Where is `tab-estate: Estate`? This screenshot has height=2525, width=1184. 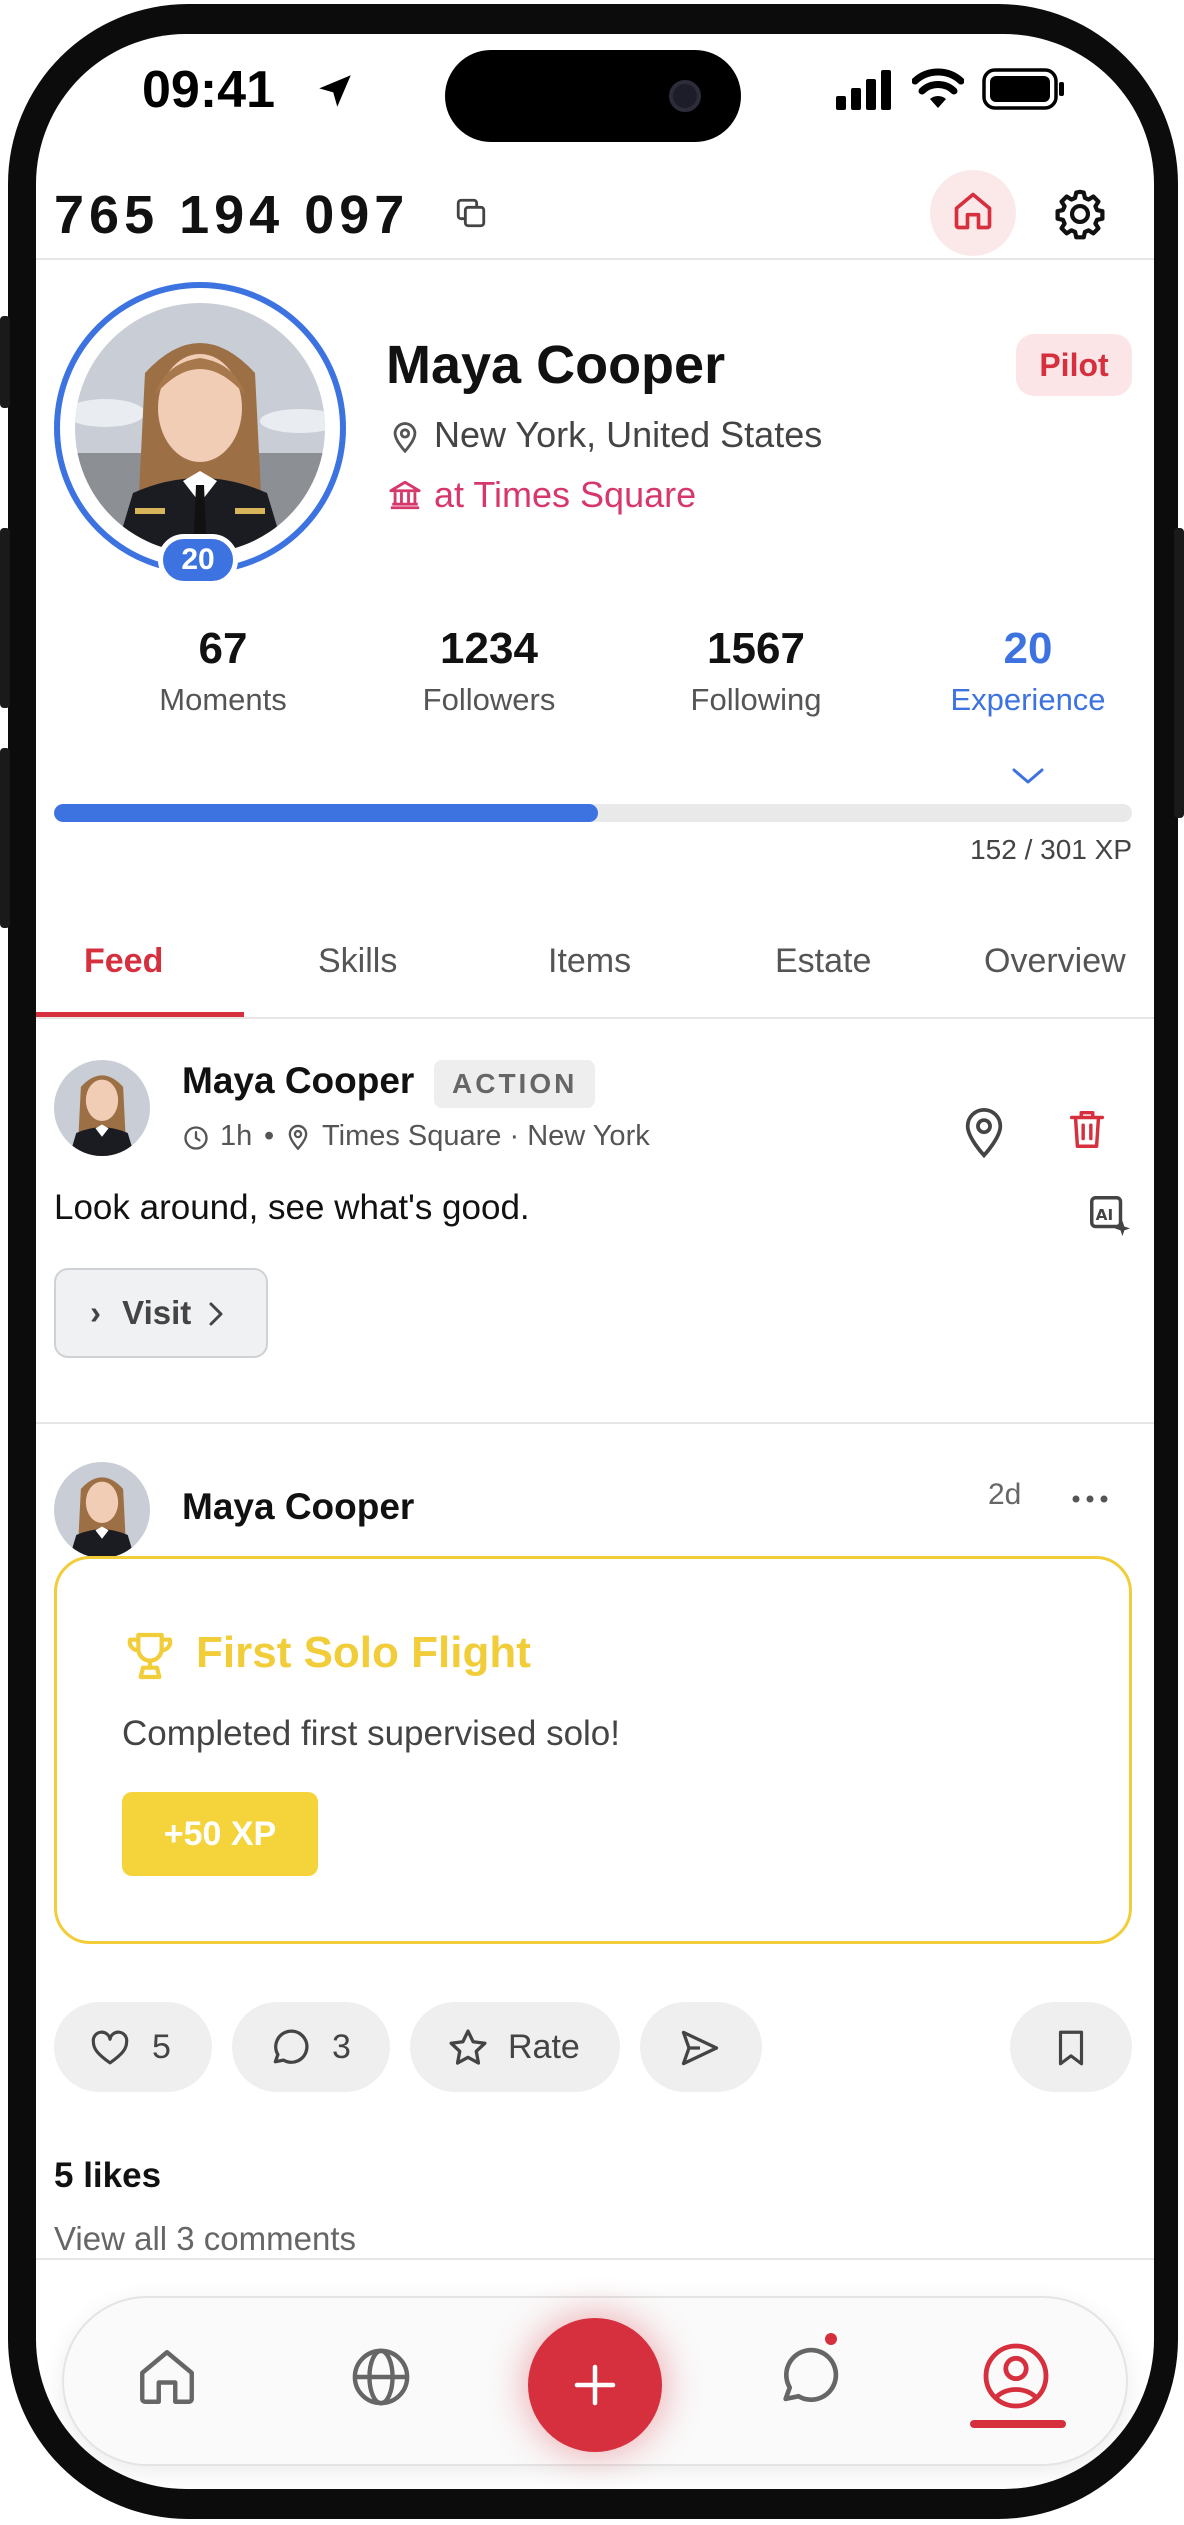 tab-estate: Estate is located at coordinates (823, 961).